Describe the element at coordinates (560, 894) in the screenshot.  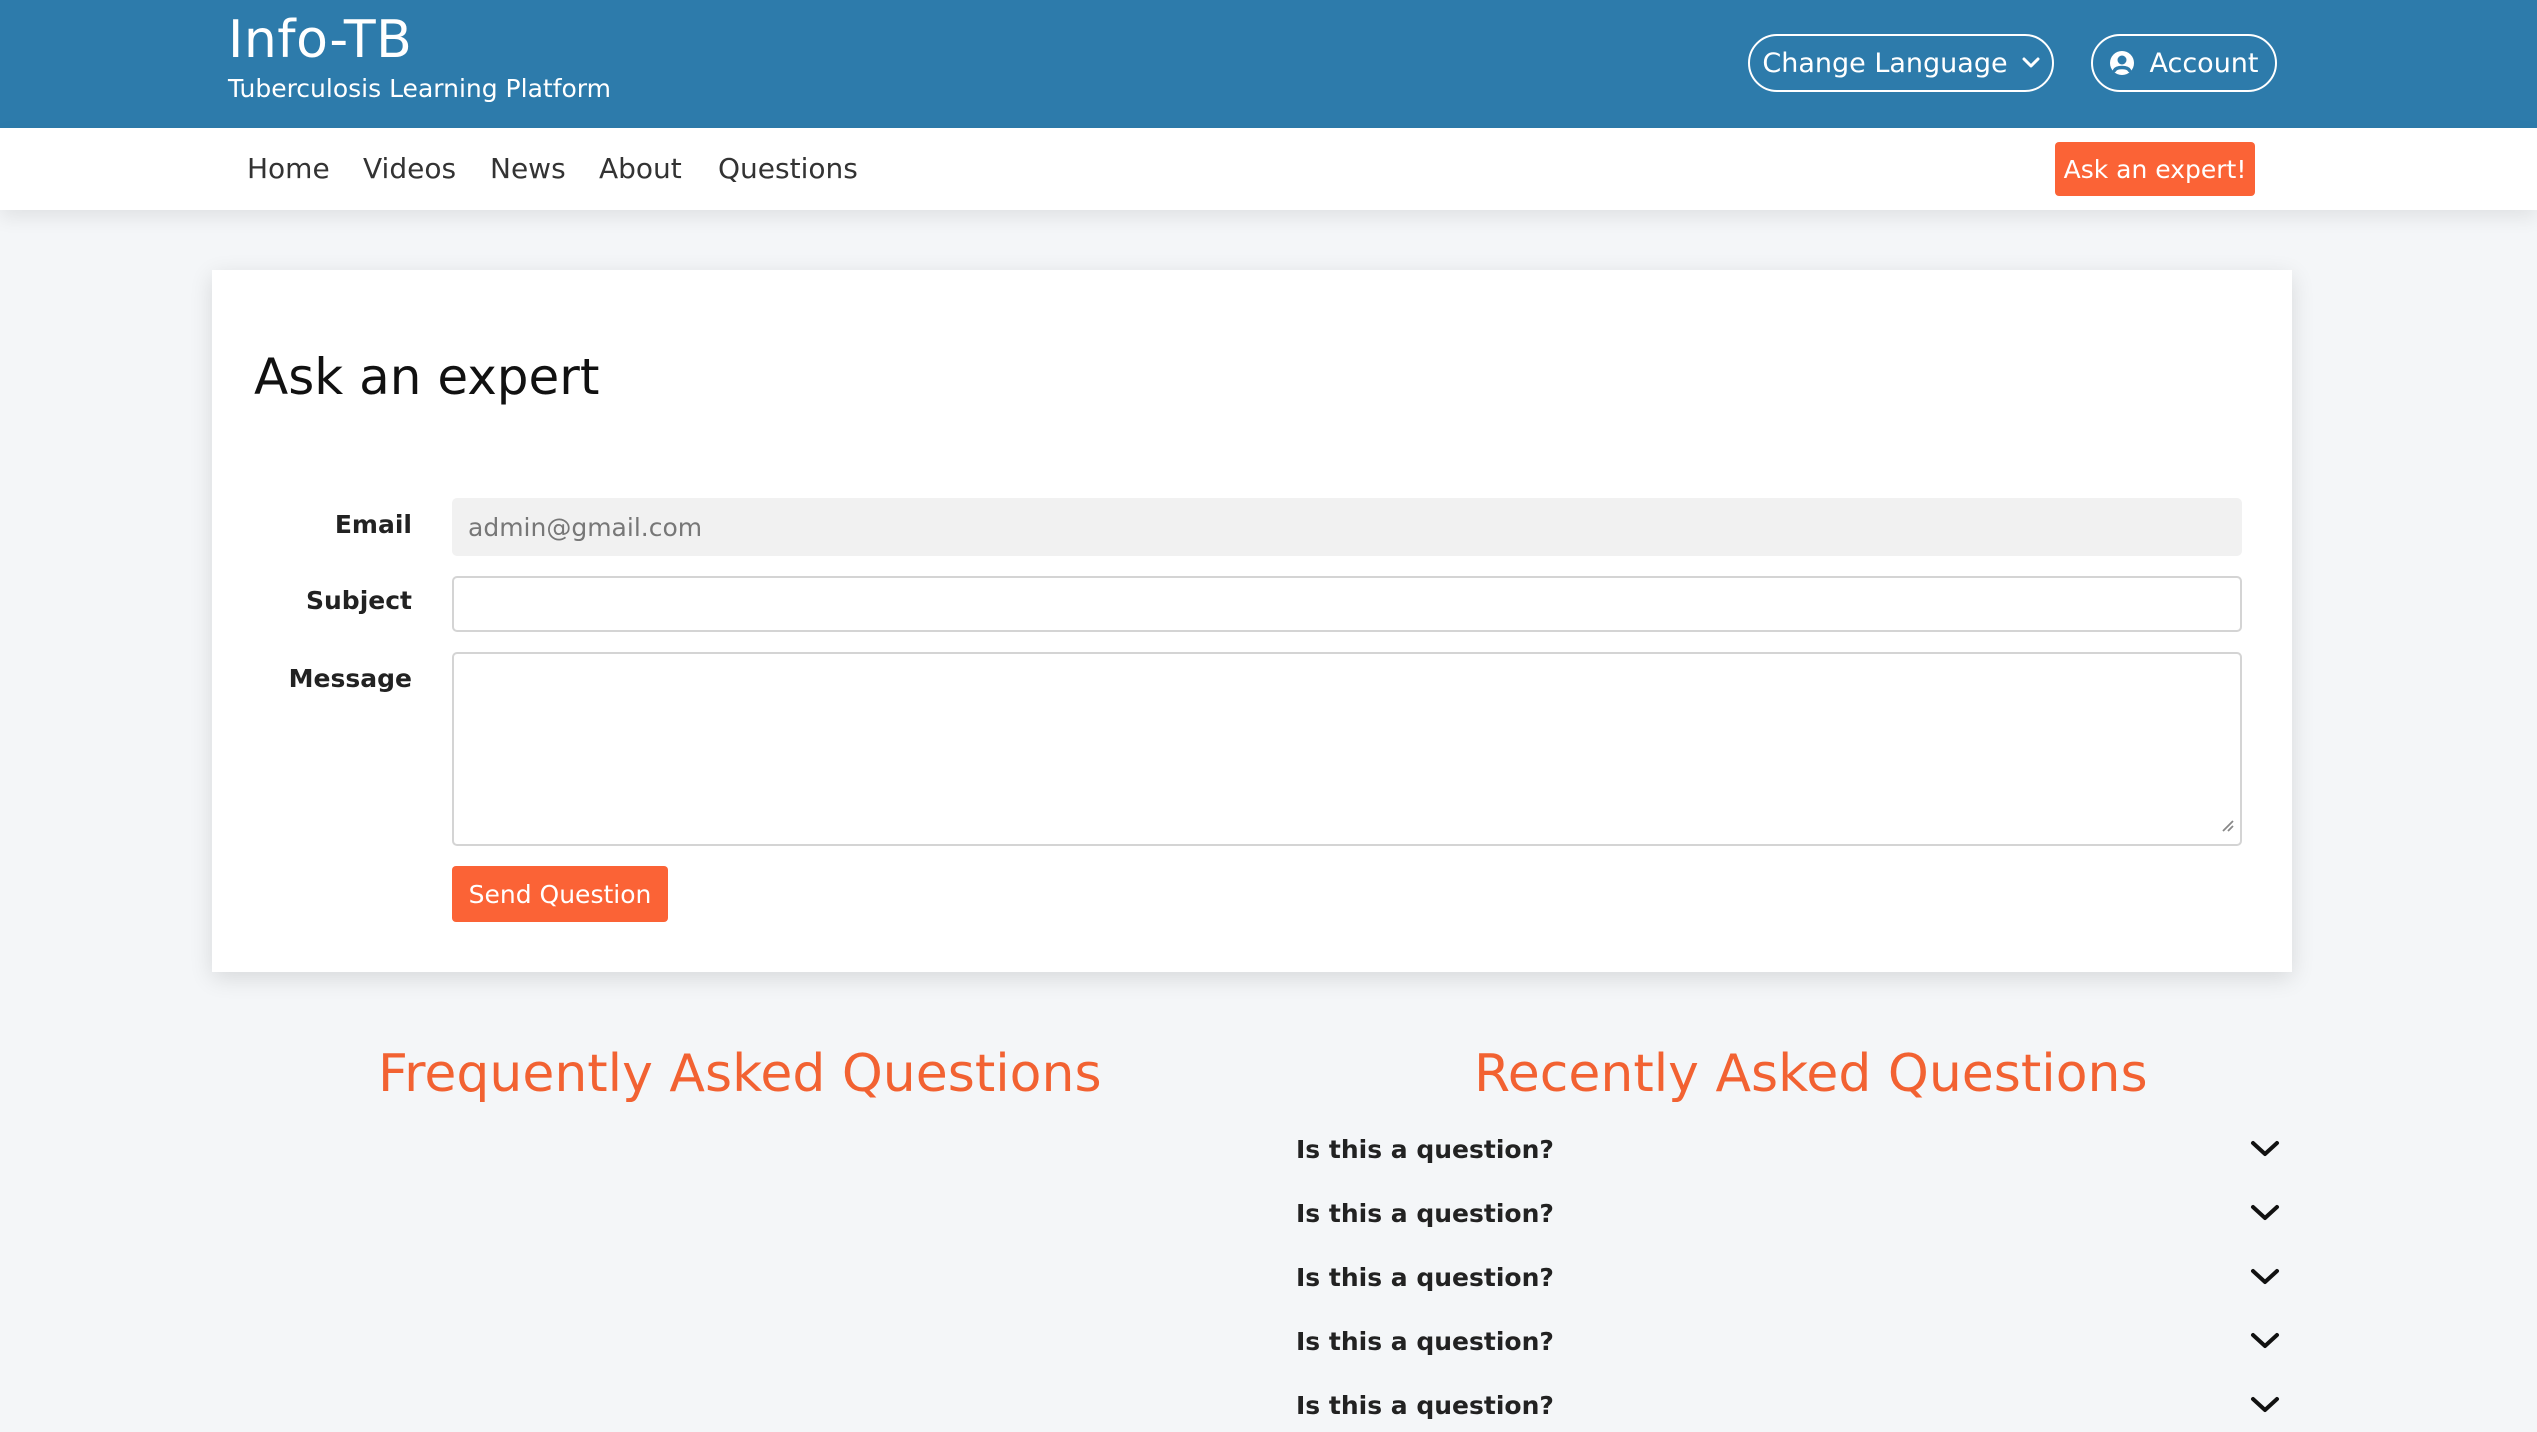
I see `send-question-button: Send Question` at that location.